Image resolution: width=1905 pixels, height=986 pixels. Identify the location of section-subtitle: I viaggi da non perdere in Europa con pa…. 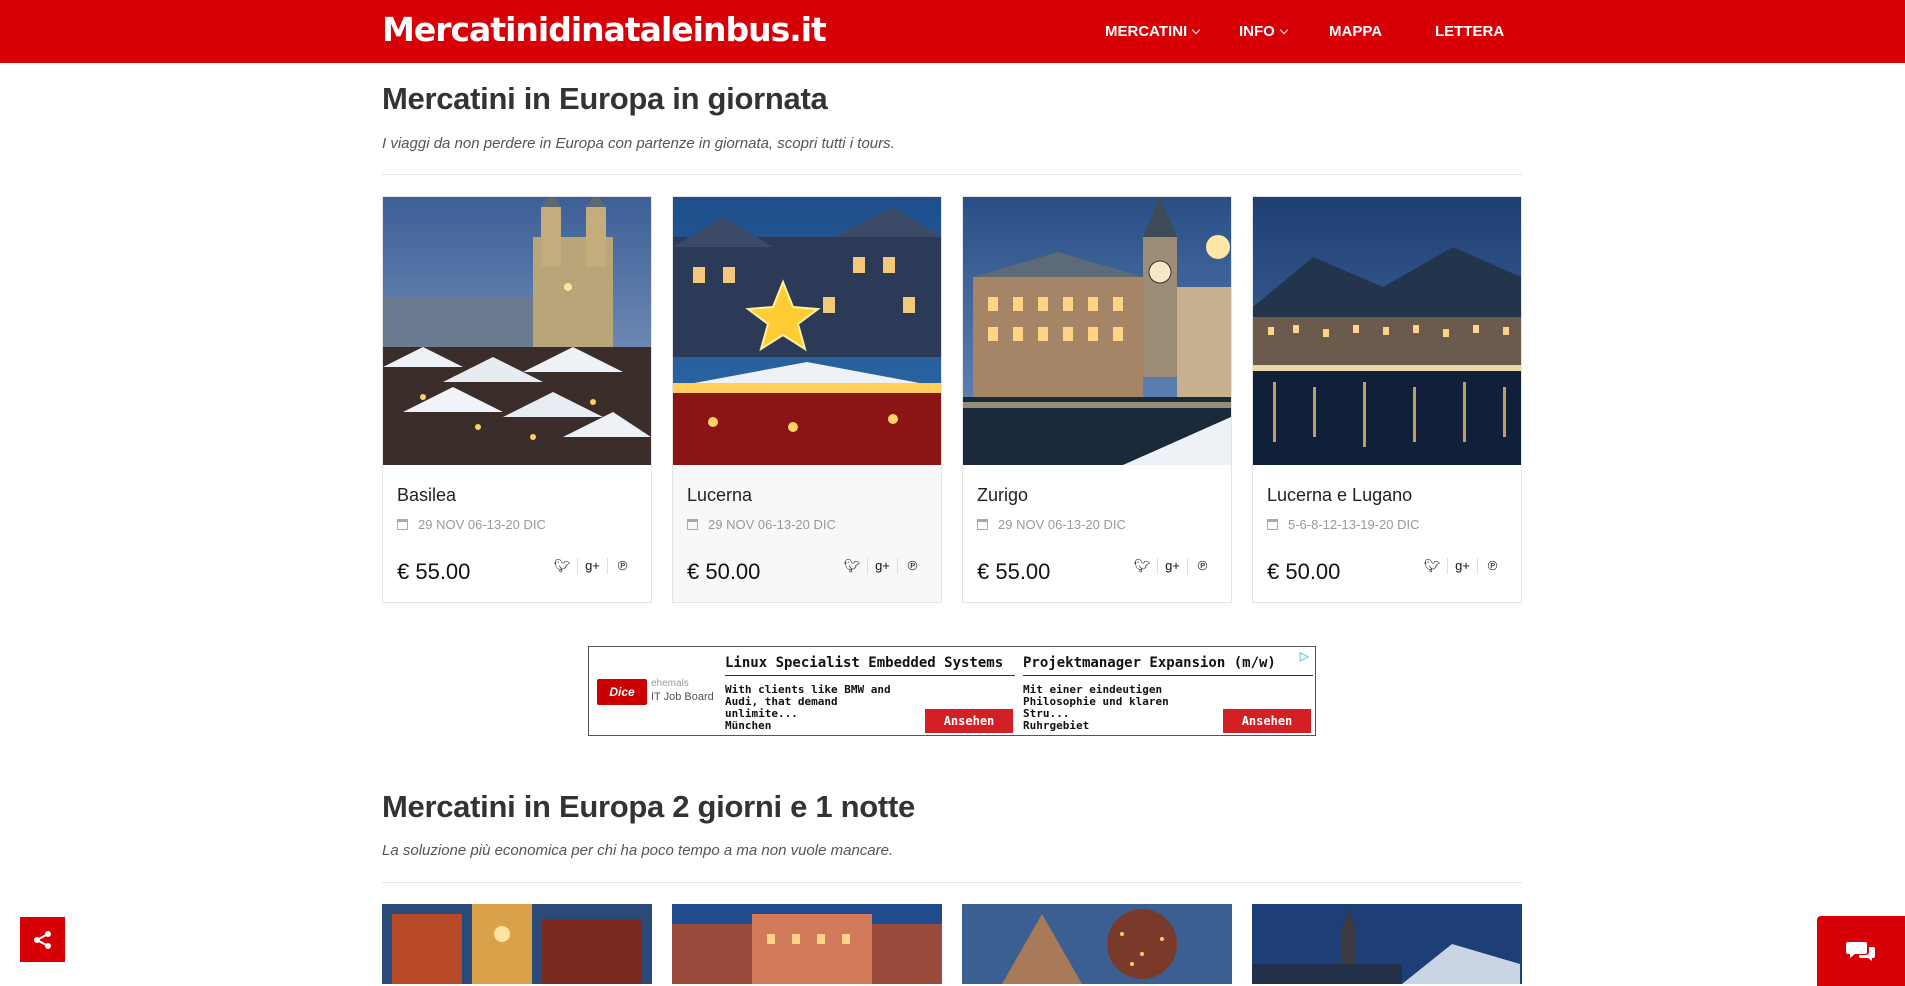
(638, 143).